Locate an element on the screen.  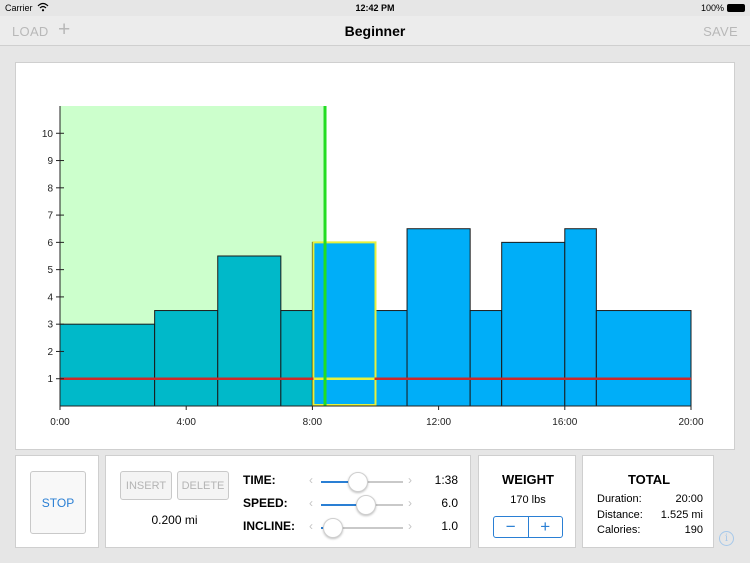
time-value: 1:38 is located at coordinates (446, 480).